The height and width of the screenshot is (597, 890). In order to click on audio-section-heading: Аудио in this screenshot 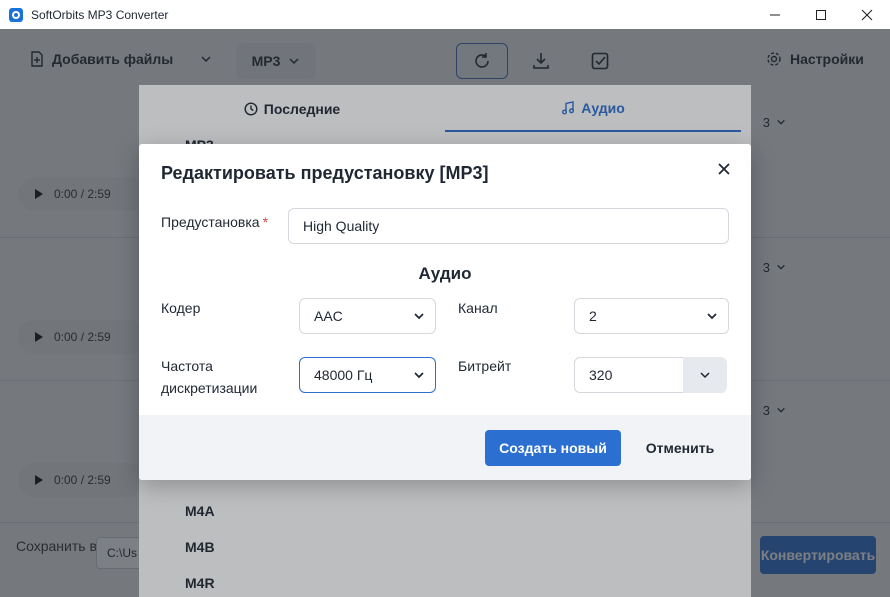, I will do `click(445, 273)`.